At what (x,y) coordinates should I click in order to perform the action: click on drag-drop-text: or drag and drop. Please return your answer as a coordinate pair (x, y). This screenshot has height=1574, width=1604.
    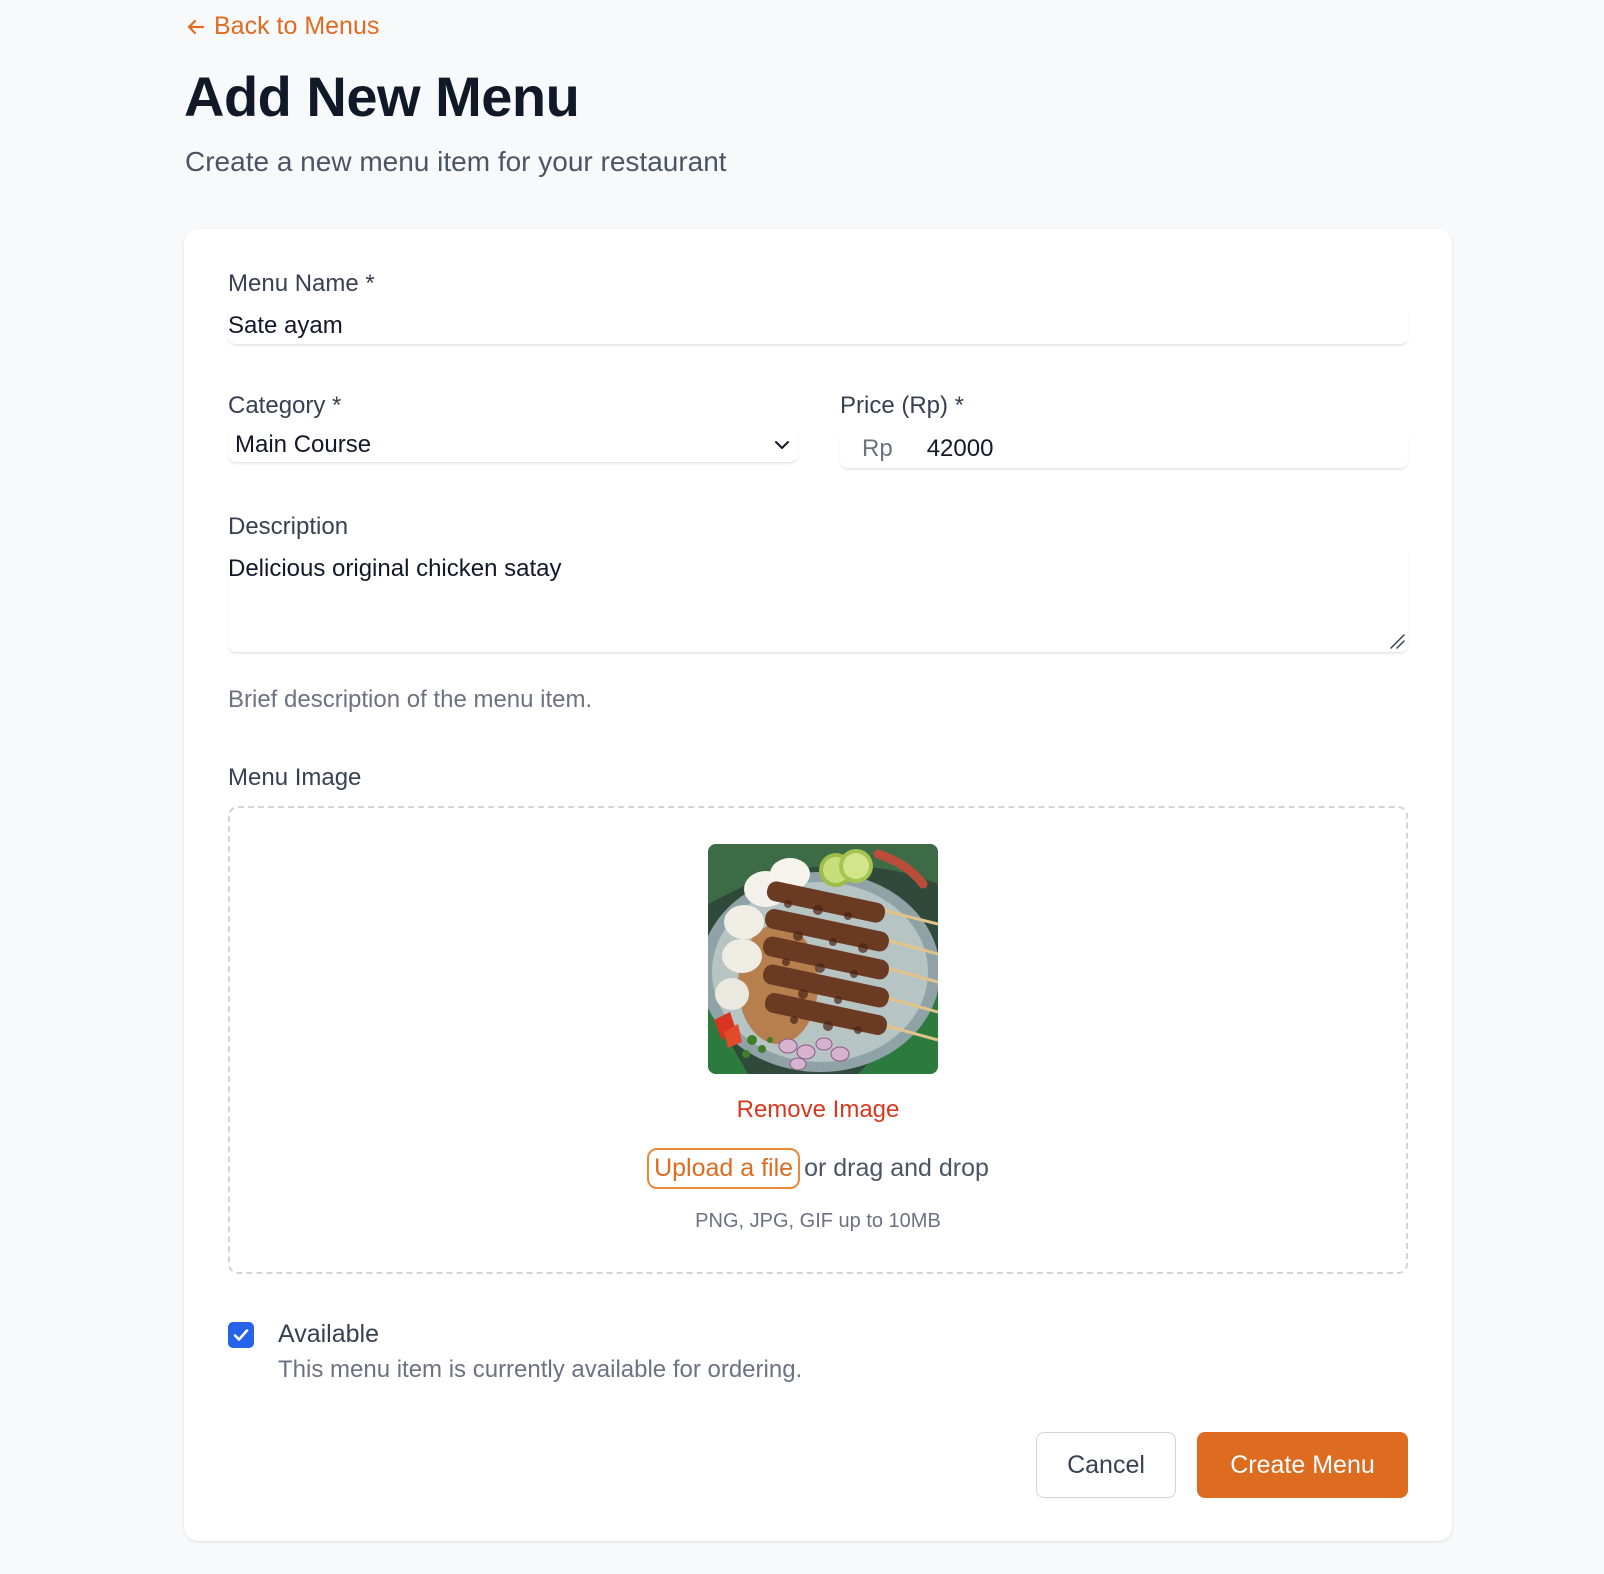
    Looking at the image, I should click on (896, 1168).